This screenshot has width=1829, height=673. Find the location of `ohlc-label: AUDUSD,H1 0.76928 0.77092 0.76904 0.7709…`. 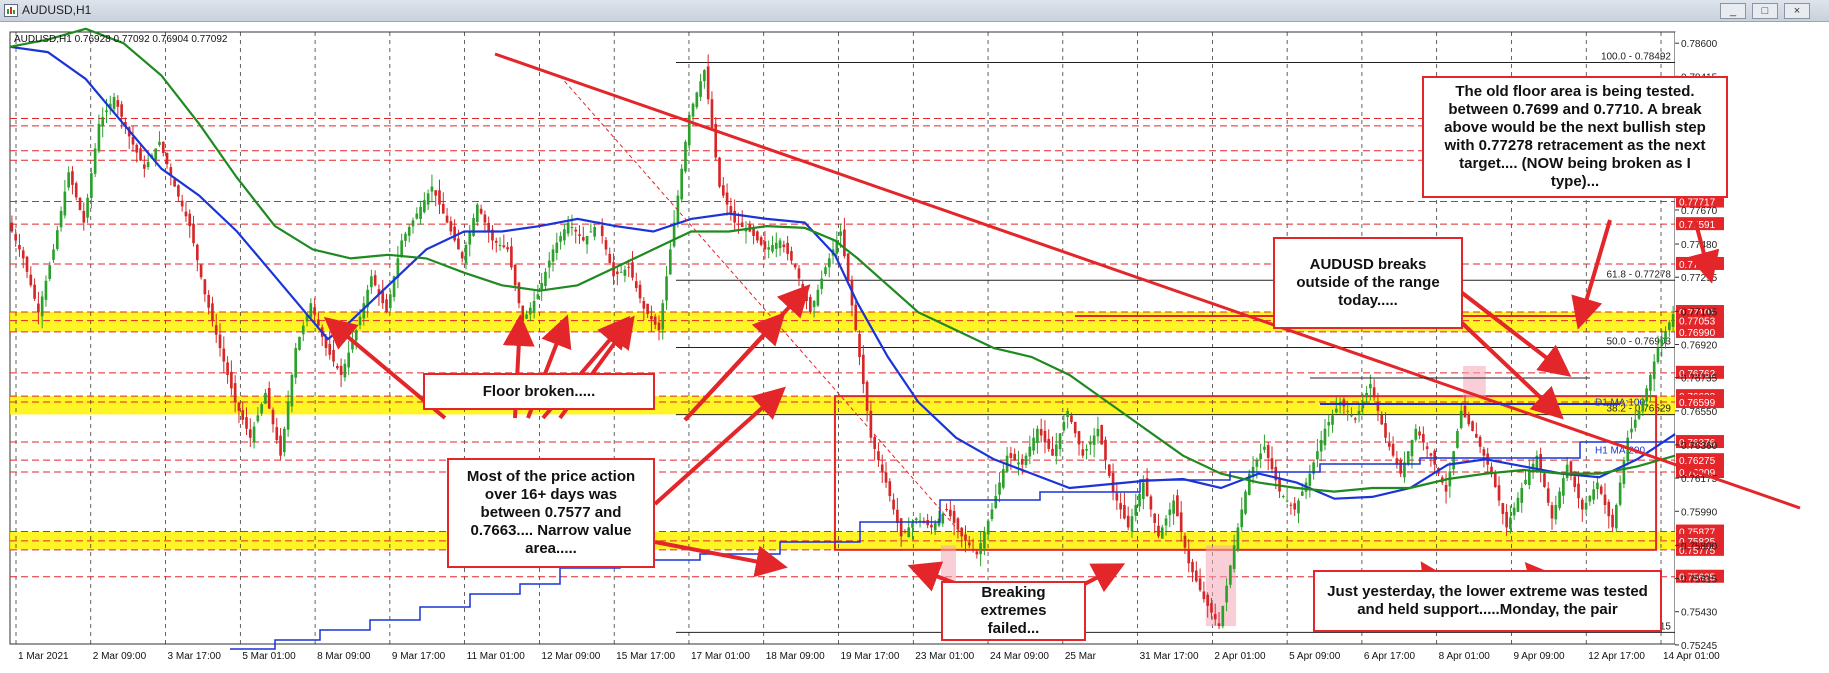

ohlc-label: AUDUSD,H1 0.76928 0.77092 0.76904 0.7709… is located at coordinates (121, 39).